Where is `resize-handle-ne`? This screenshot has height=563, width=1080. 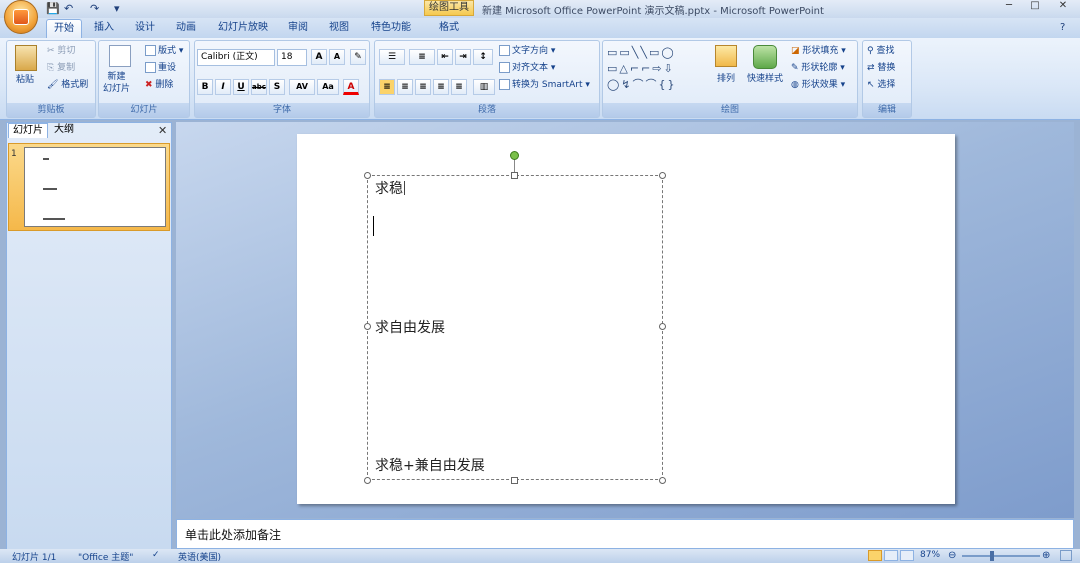
resize-handle-ne is located at coordinates (662, 175).